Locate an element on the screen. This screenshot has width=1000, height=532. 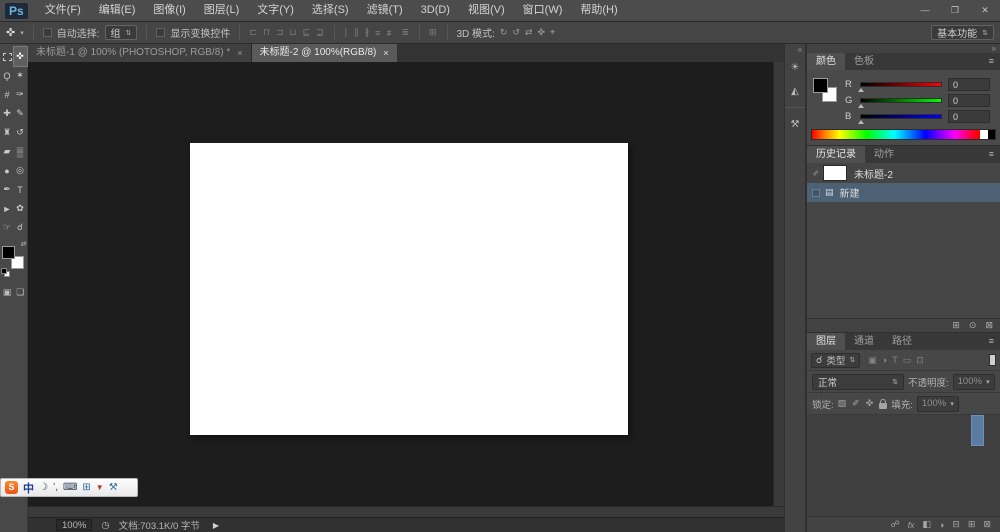
history-snapshot-row: ✐ 未标题-2 is located at coordinates (903, 173).